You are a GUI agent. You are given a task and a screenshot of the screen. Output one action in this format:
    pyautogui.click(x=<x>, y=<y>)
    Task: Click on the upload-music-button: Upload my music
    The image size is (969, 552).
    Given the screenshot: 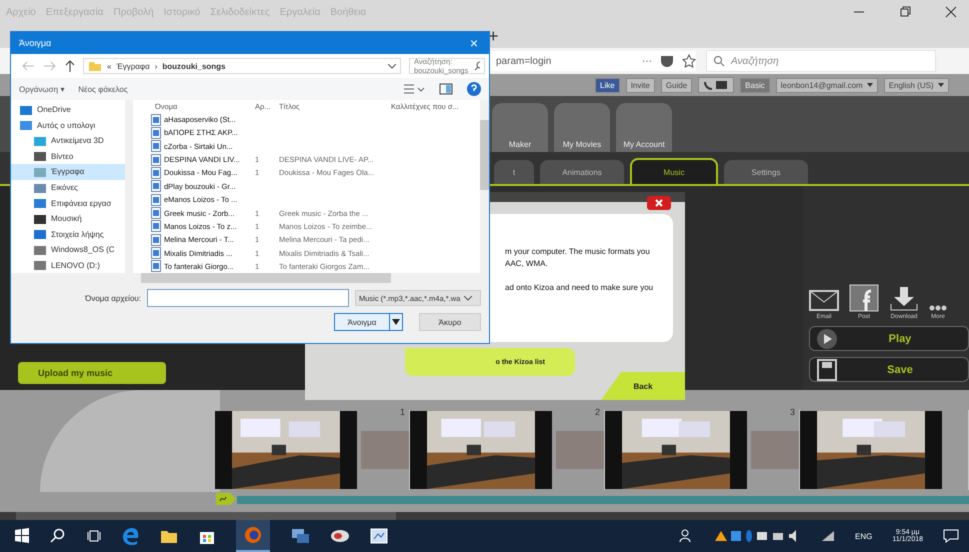 What is the action you would take?
    pyautogui.click(x=92, y=373)
    